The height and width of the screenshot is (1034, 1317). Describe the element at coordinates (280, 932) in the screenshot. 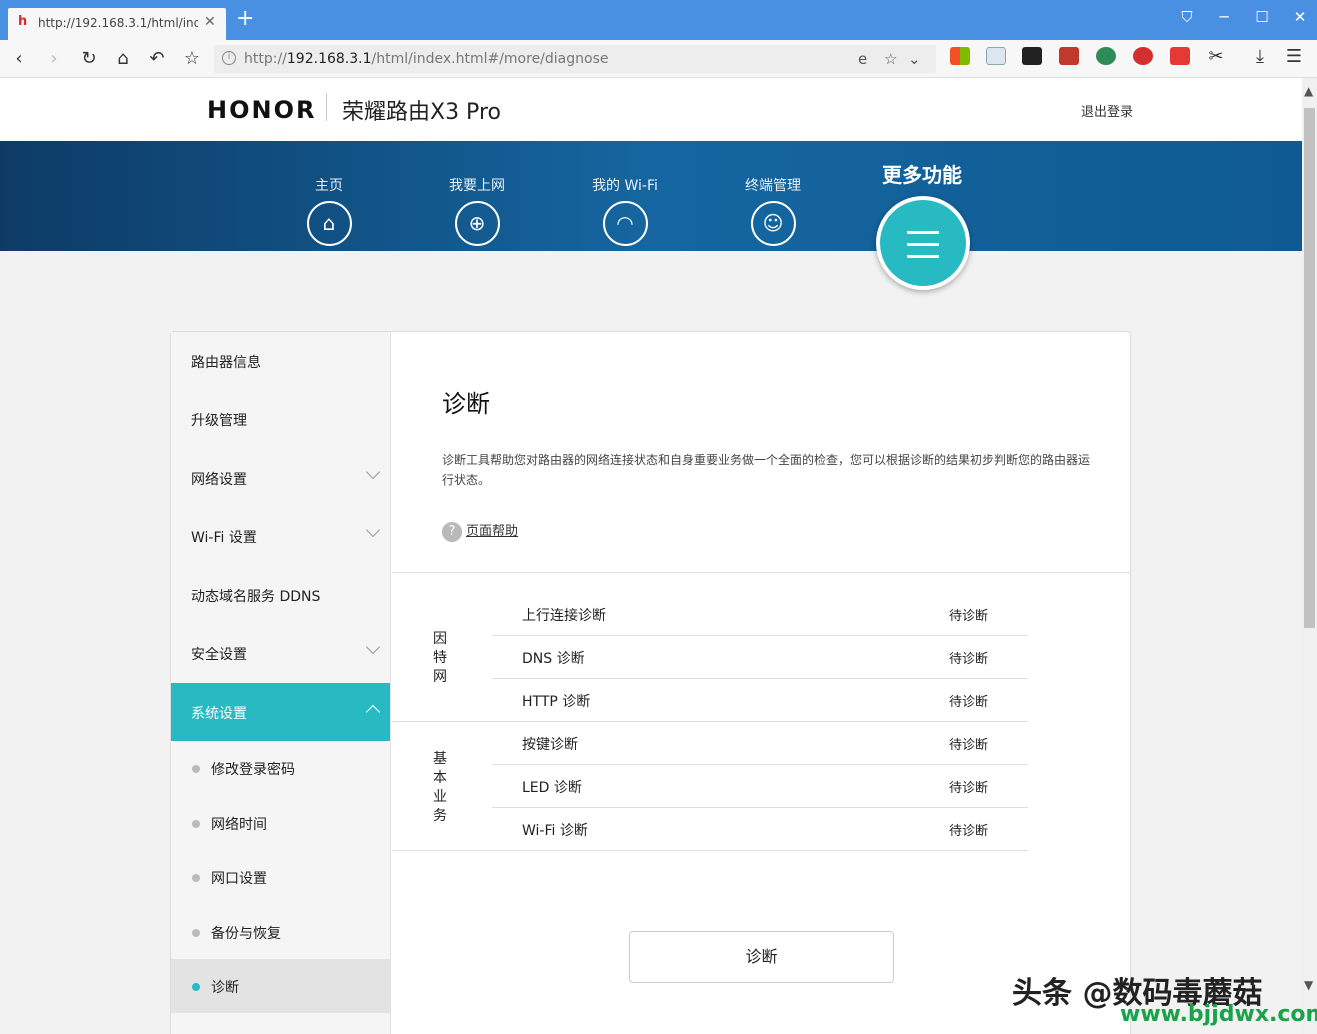

I see `sidebar-sub-backup: 备份与恢复` at that location.